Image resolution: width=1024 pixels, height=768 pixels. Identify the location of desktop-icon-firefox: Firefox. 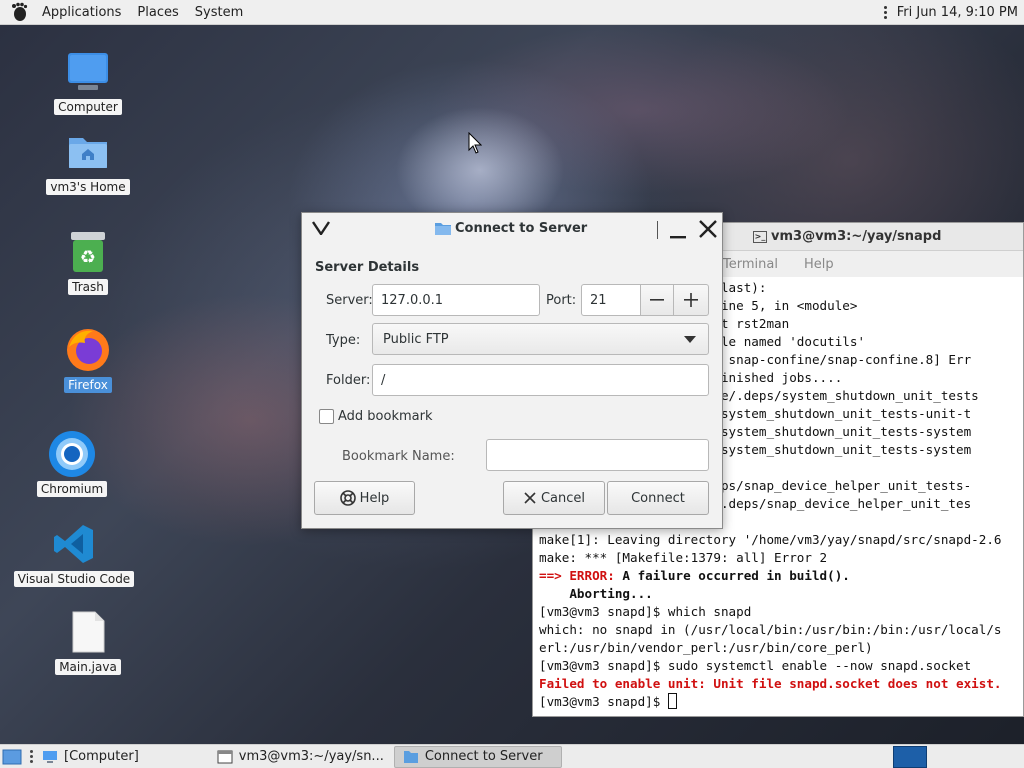
(88, 359).